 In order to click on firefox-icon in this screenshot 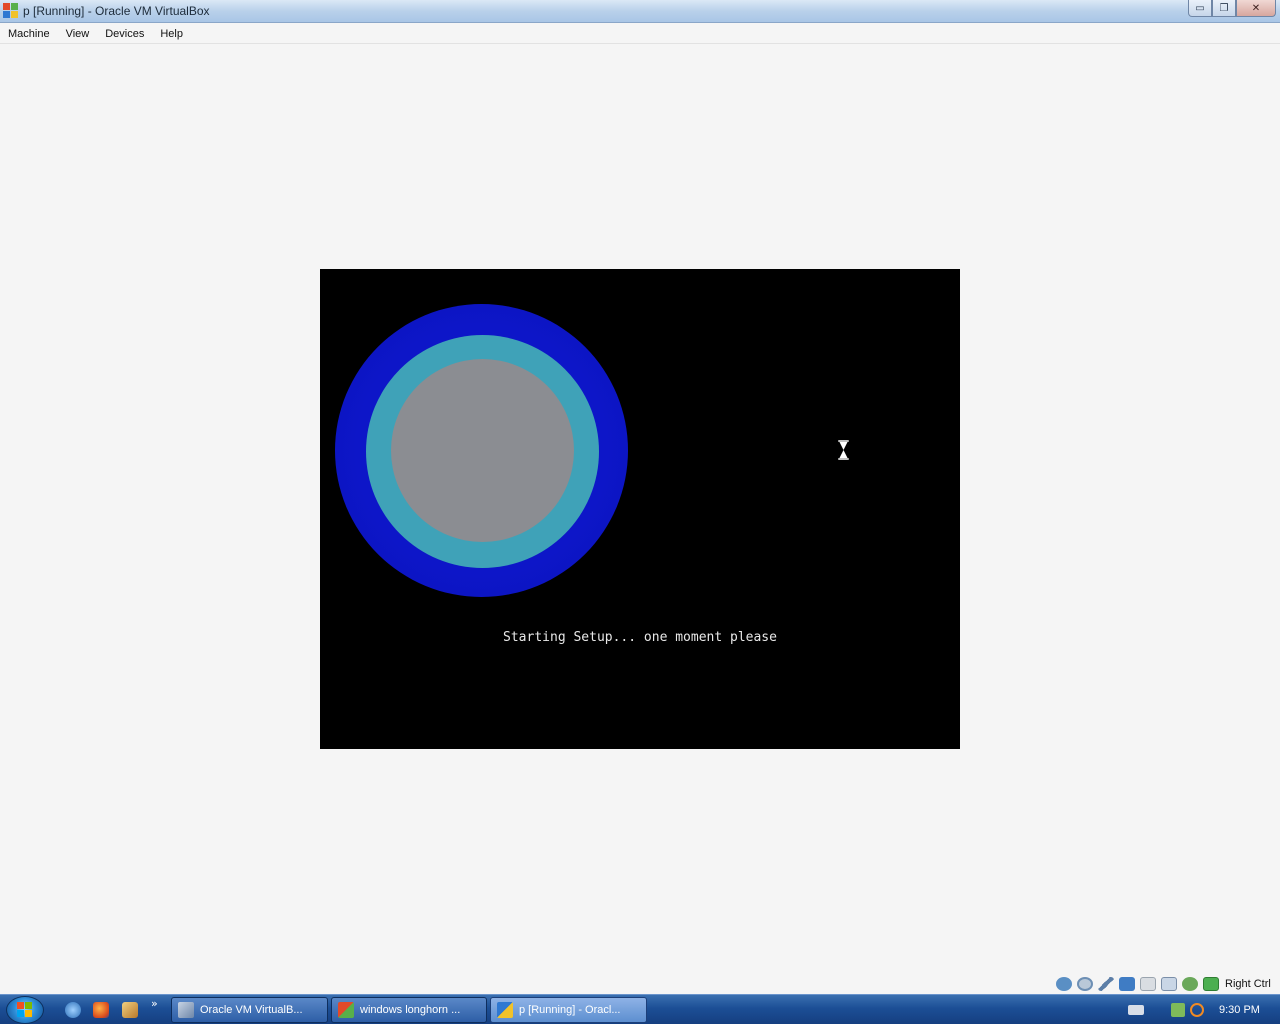, I will do `click(101, 1010)`.